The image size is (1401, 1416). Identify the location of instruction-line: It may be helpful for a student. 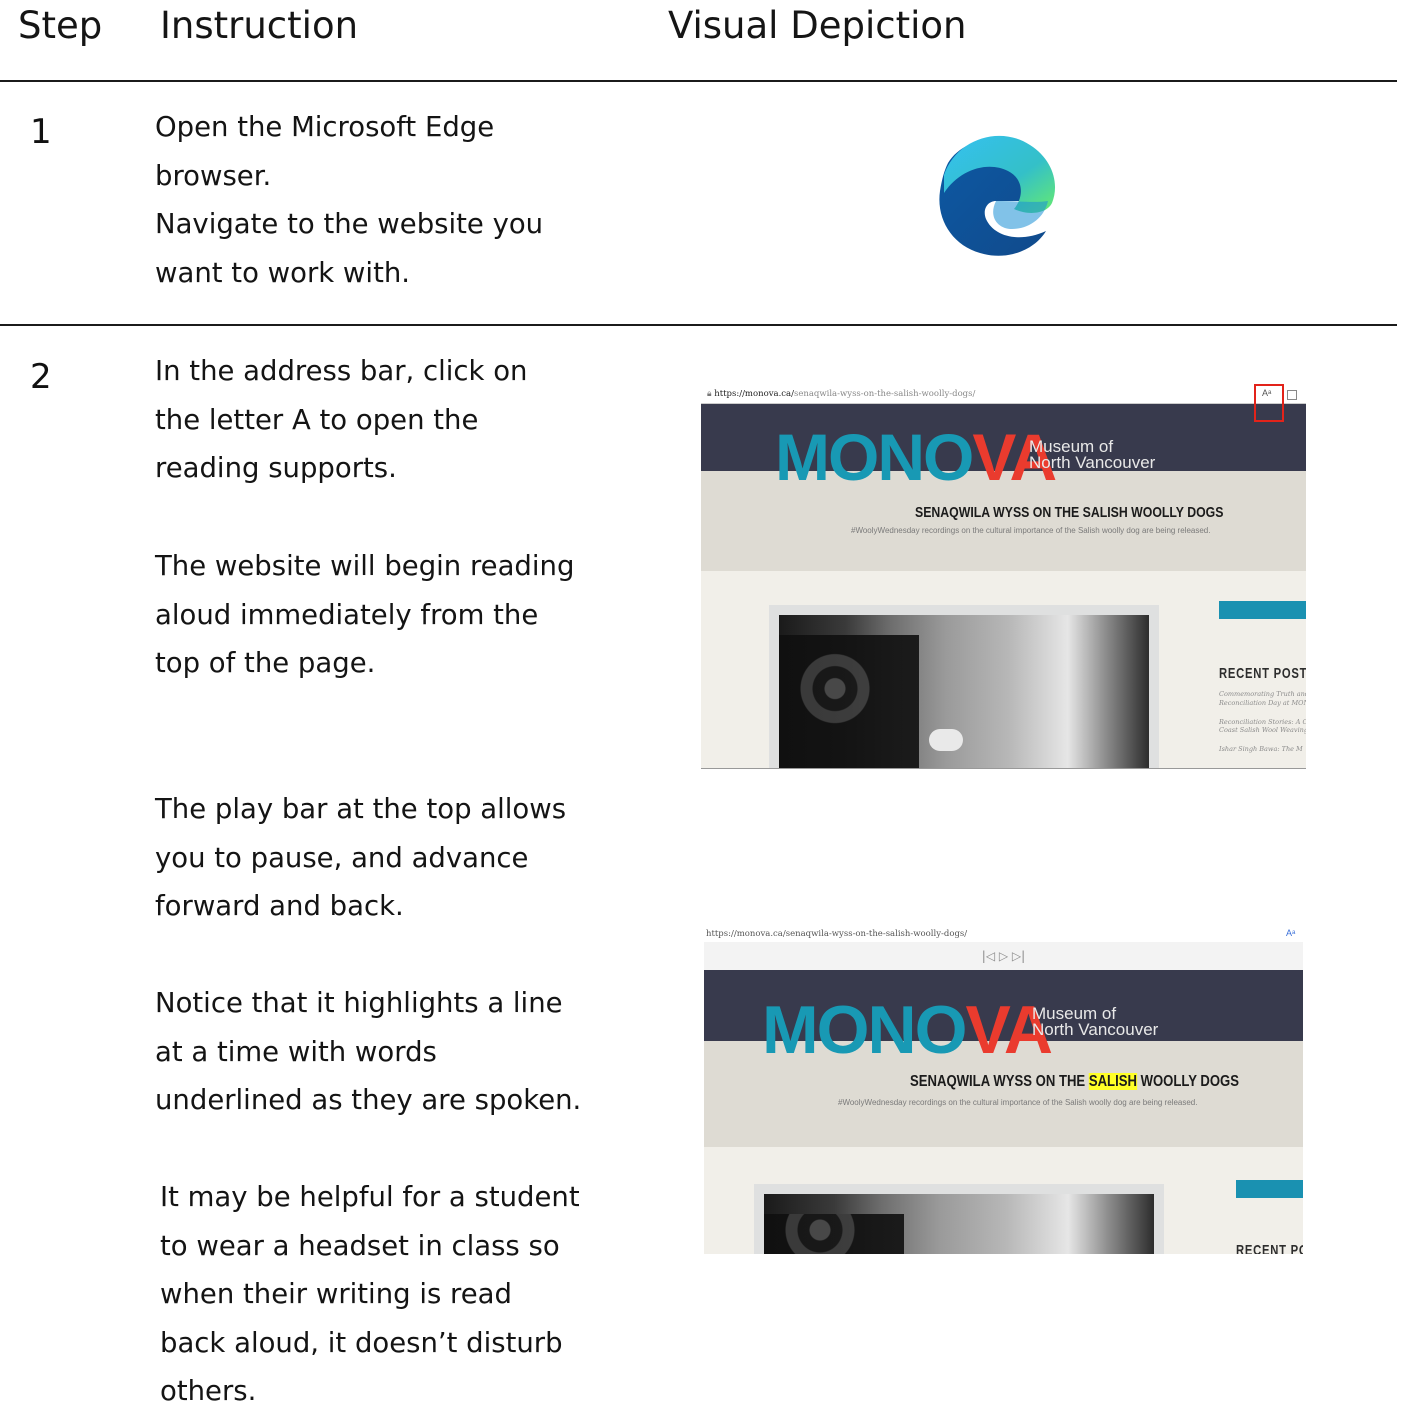
(370, 1197).